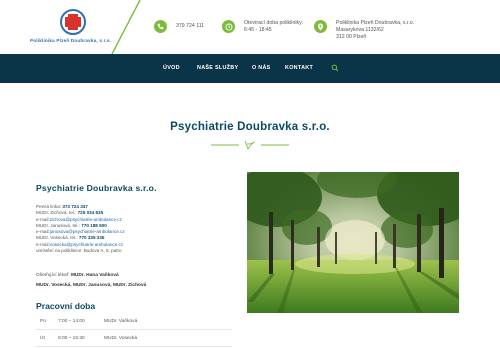 The image size is (500, 348). I want to click on hours-day: Út, so click(42, 338).